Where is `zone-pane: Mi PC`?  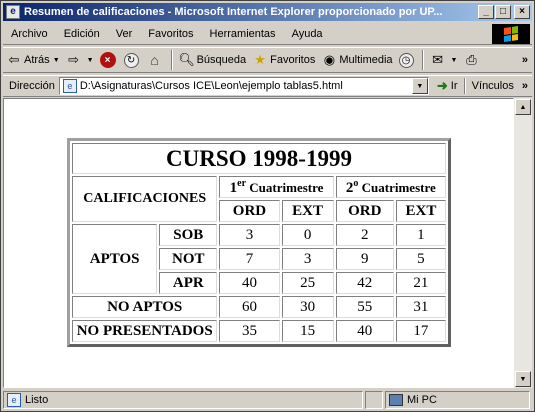
zone-pane: Mi PC is located at coordinates (457, 400).